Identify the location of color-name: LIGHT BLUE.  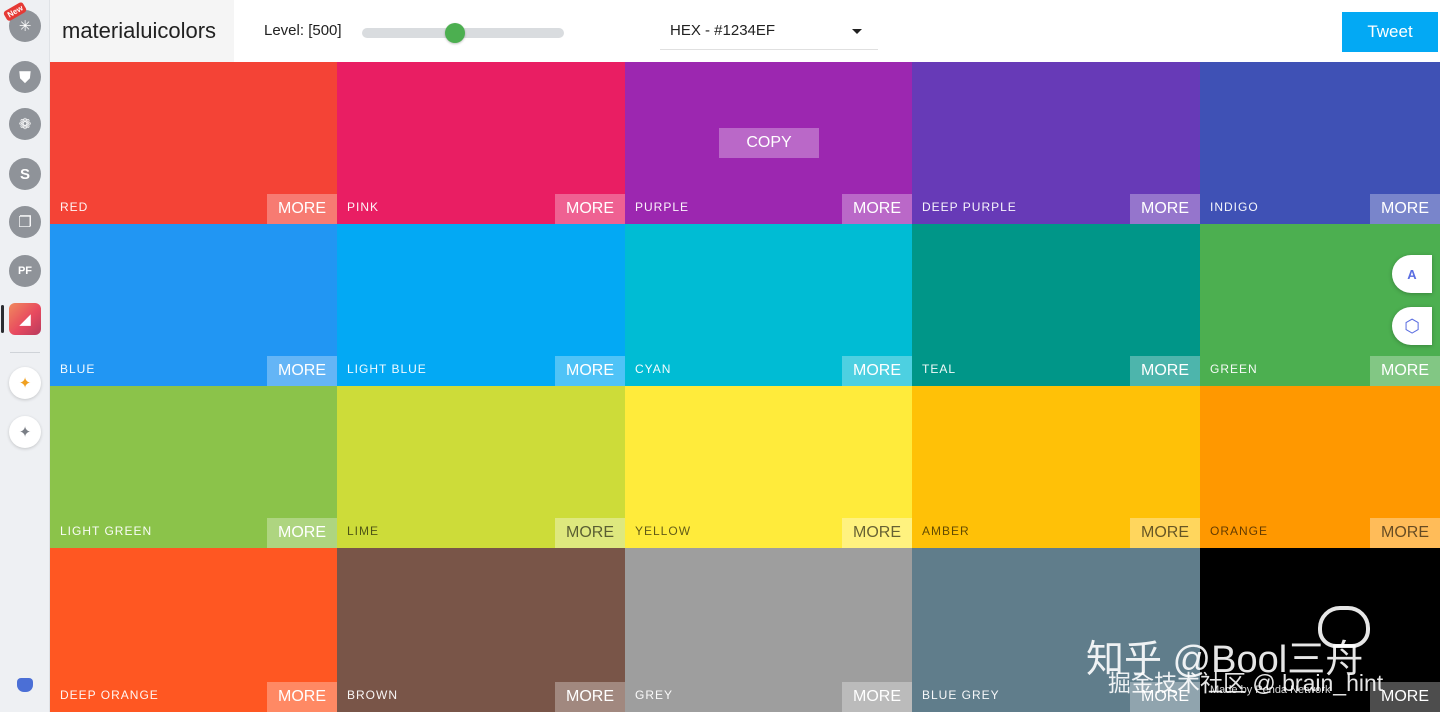
(387, 369).